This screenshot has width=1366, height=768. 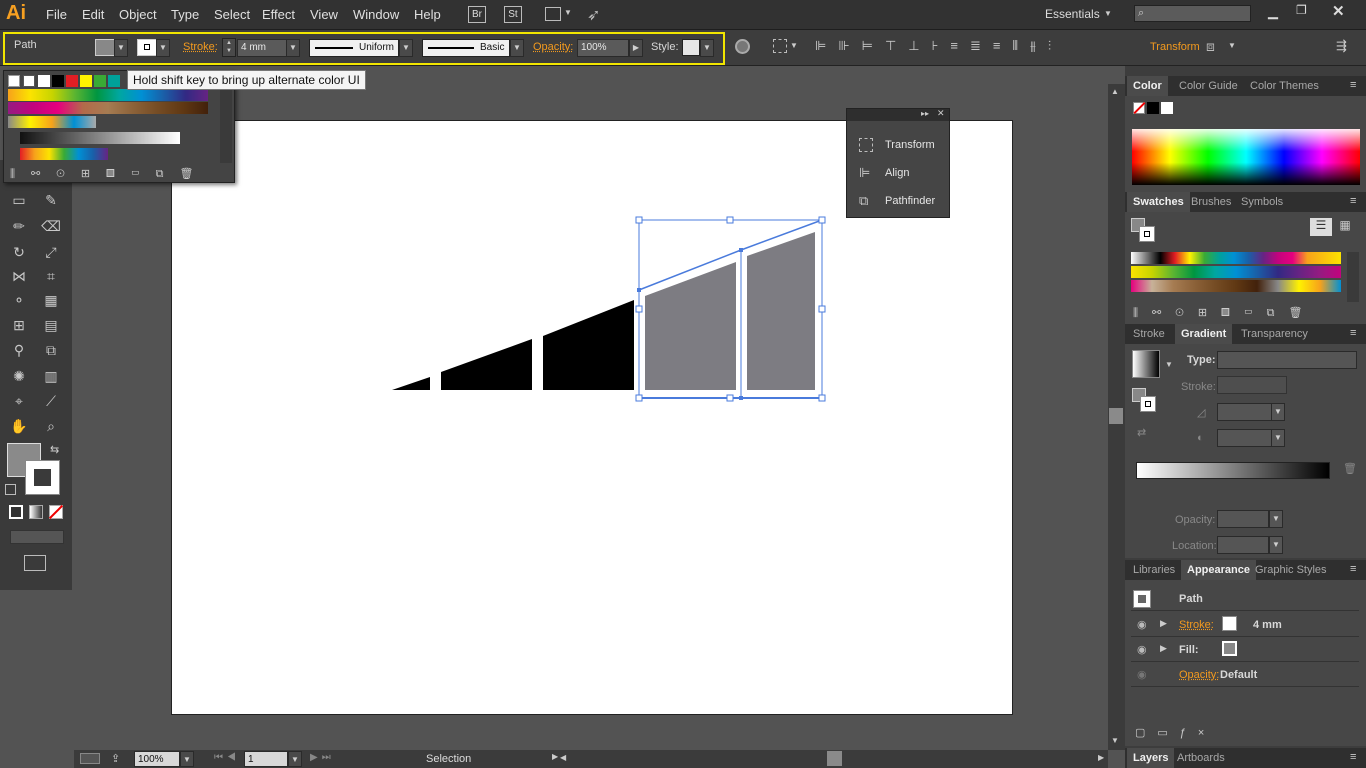 What do you see at coordinates (865, 172) in the screenshot?
I see `align-icon: ⊫` at bounding box center [865, 172].